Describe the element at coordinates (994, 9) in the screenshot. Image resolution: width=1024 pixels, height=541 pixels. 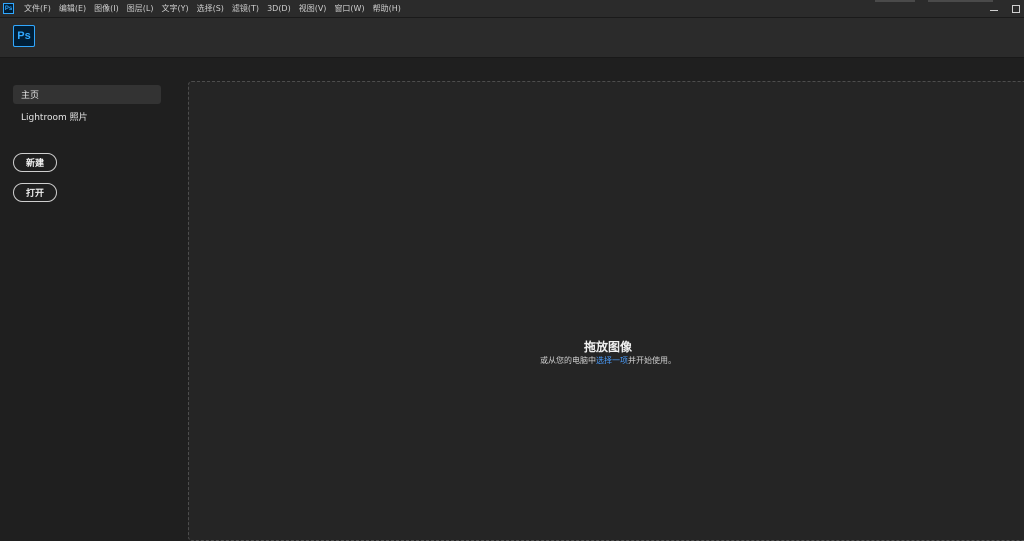
I see `minimize-icon` at that location.